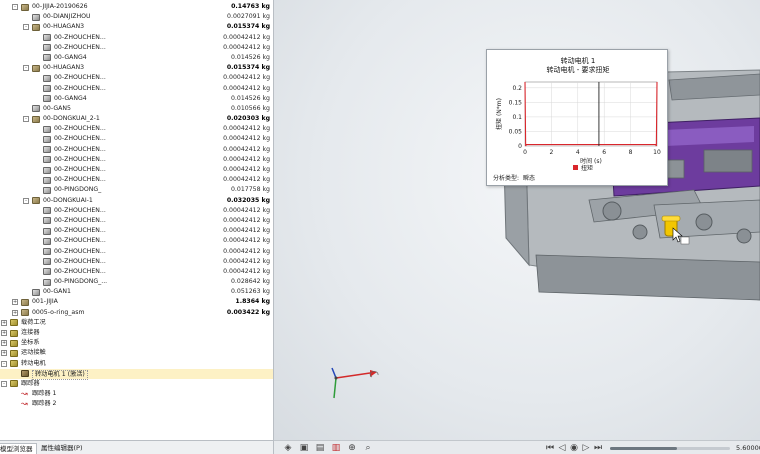 The height and width of the screenshot is (454, 760). Describe the element at coordinates (516, 131) in the screenshot. I see `y-tick-label: 0.05` at that location.